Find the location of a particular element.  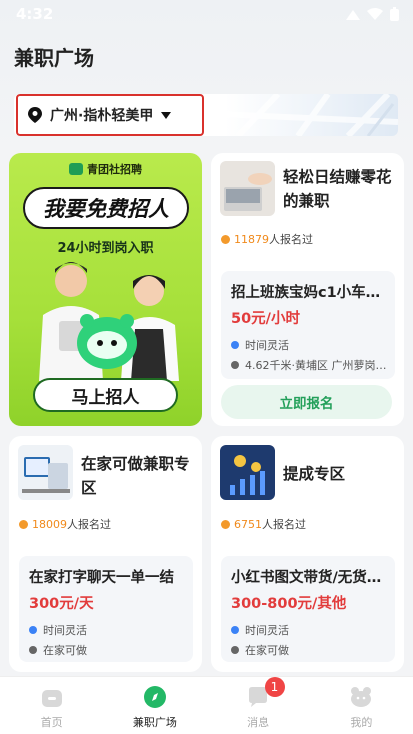

location-selector: 广州·指朴轻美甲 is located at coordinates (110, 115).